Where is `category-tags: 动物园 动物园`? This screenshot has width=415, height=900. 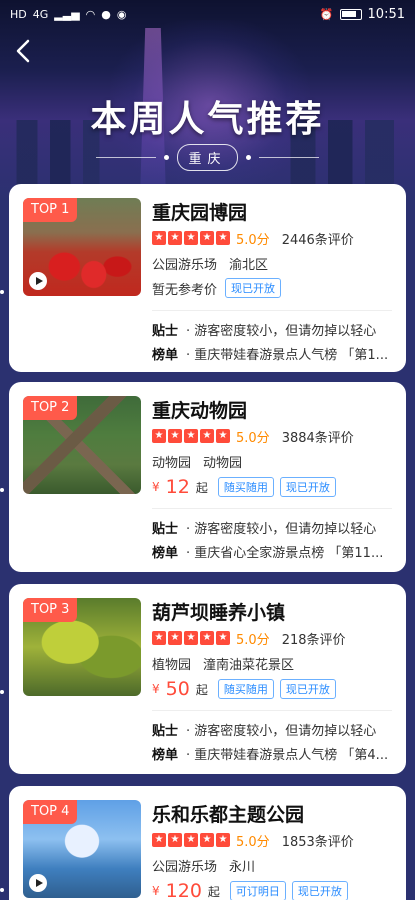
category-tags: 动物园 动物园 is located at coordinates (197, 461).